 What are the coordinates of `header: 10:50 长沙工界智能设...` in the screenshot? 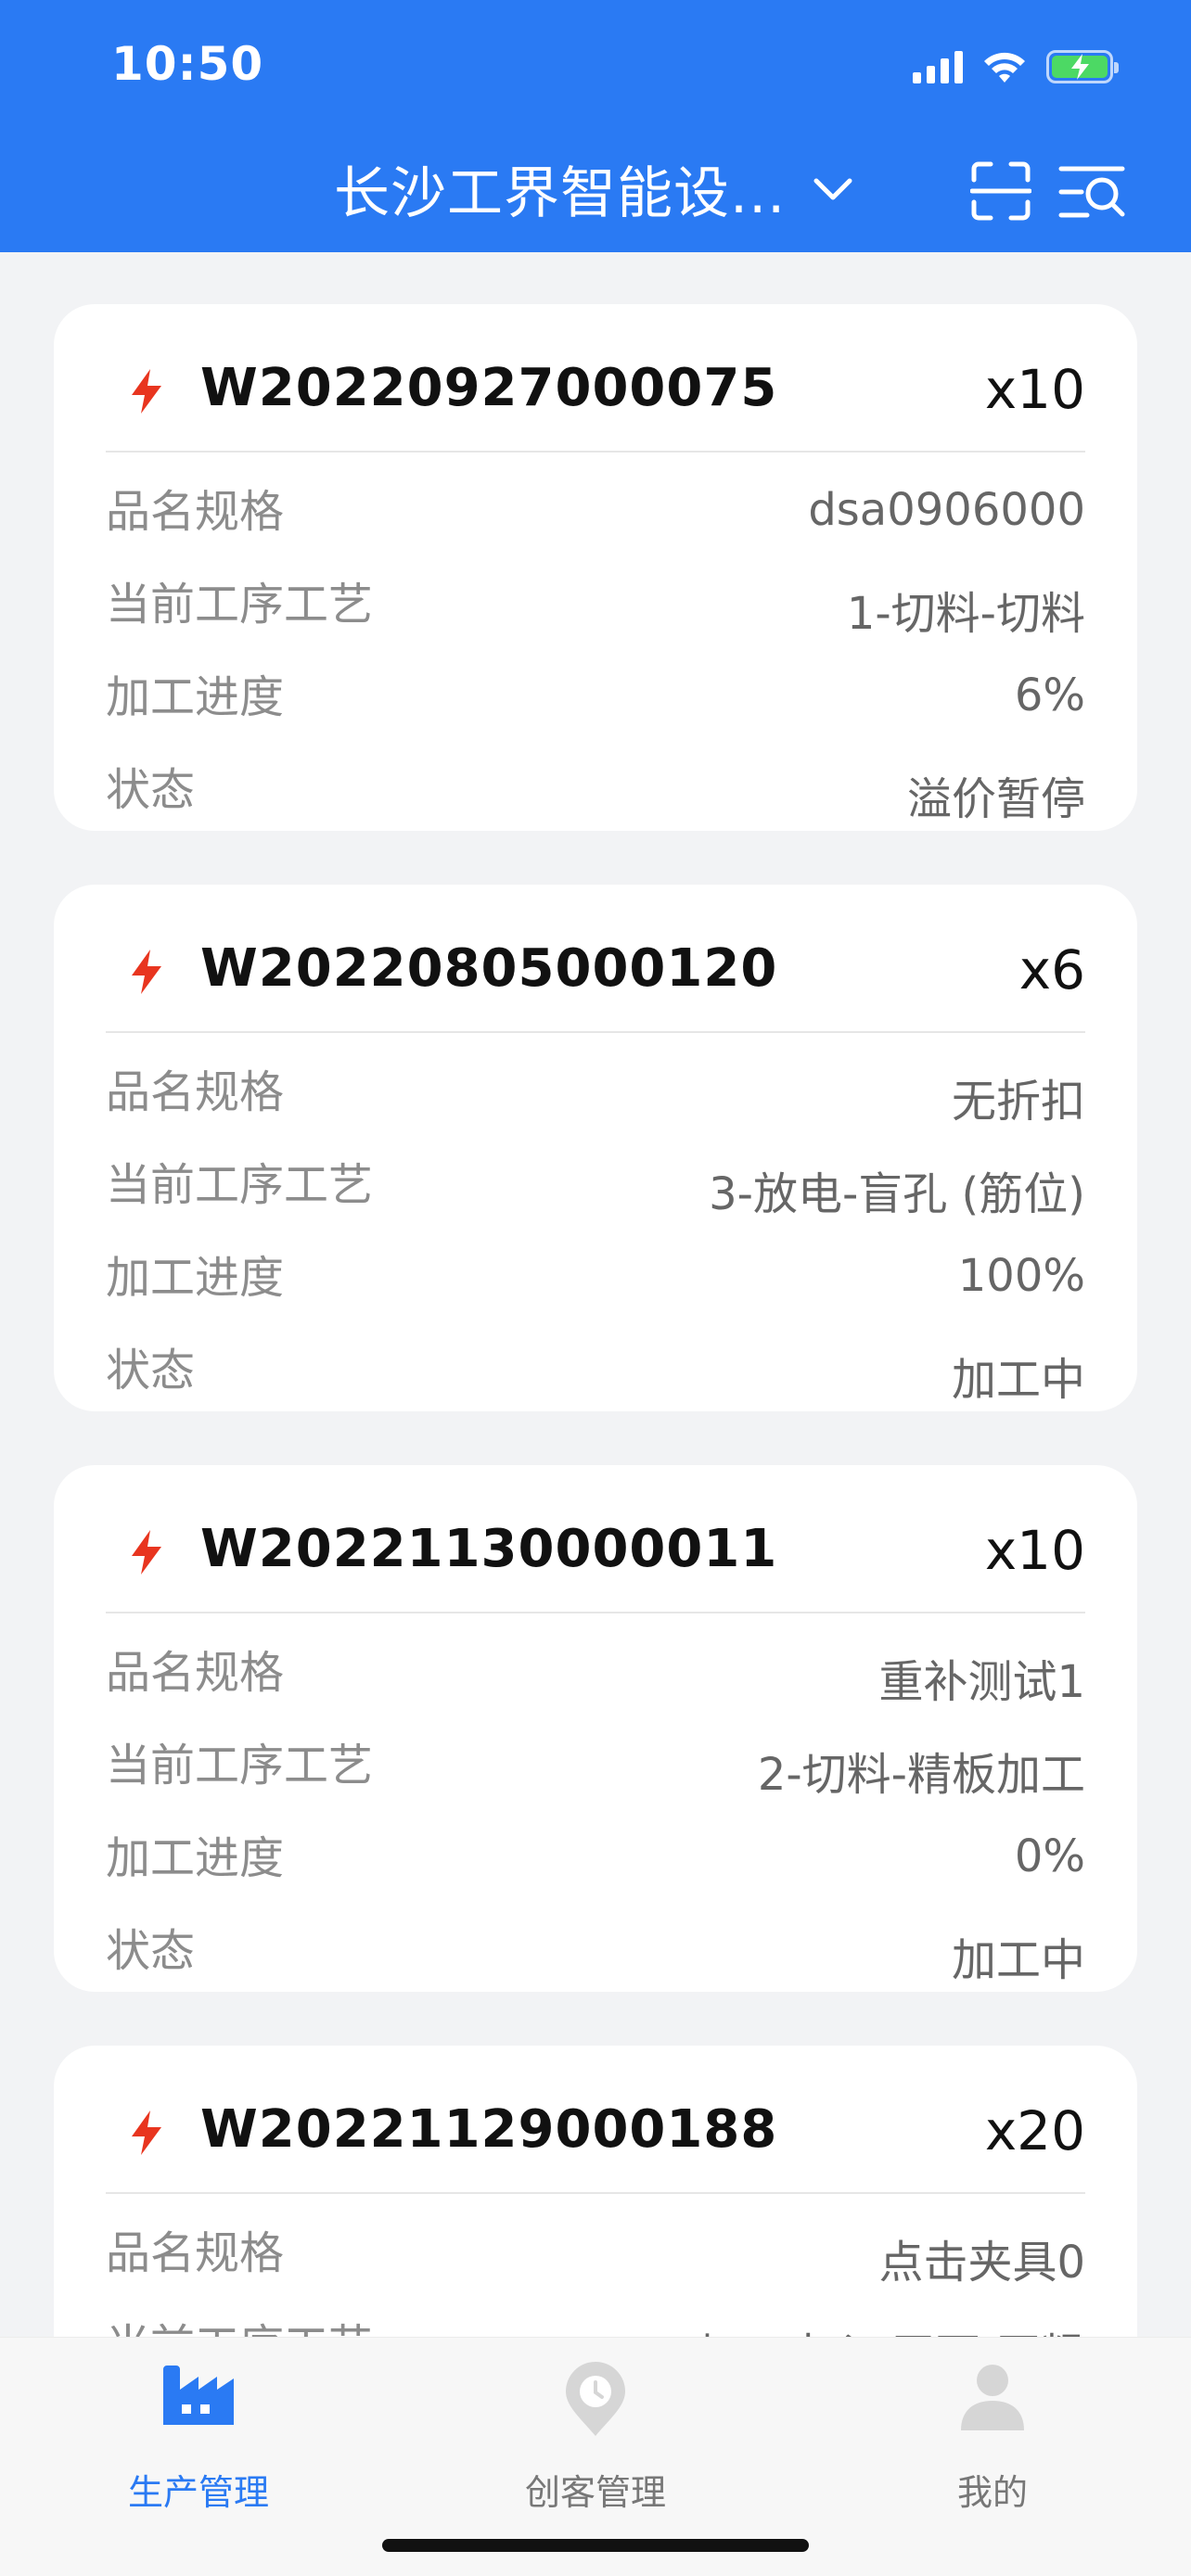 It's located at (595, 126).